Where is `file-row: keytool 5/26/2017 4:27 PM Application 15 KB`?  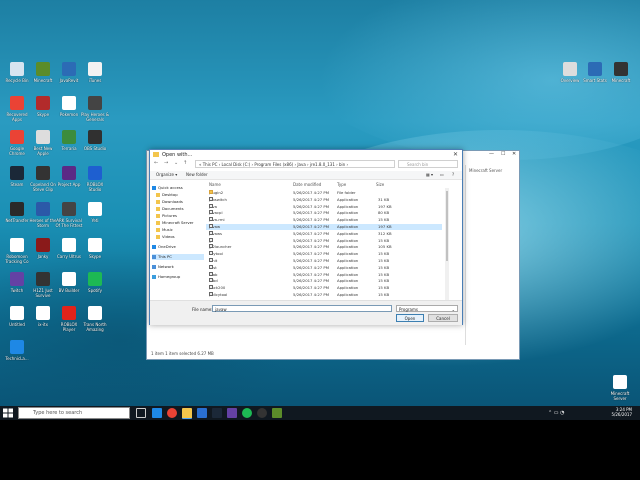
file-row: keytool 5/26/2017 4:27 PM Application 15 KB is located at coordinates (324, 254).